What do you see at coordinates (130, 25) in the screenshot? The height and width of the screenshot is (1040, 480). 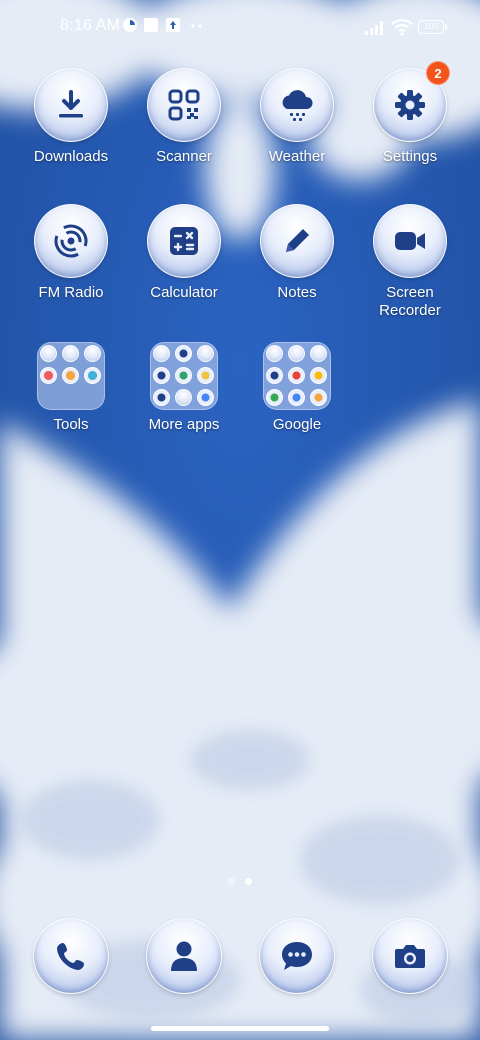 I see `data-saver-icon` at bounding box center [130, 25].